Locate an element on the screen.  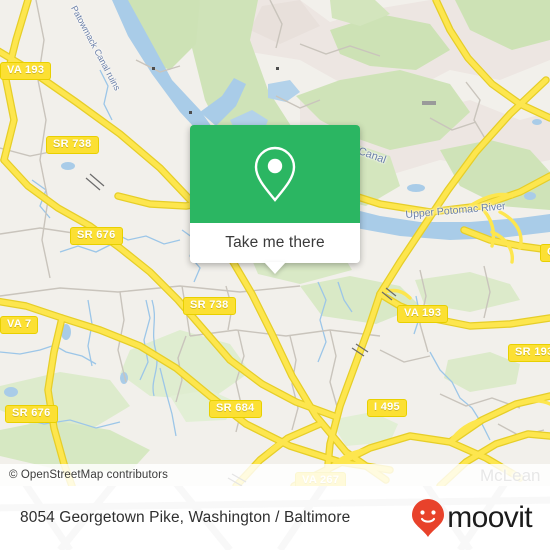
callout-pin-area is located at coordinates (275, 174).